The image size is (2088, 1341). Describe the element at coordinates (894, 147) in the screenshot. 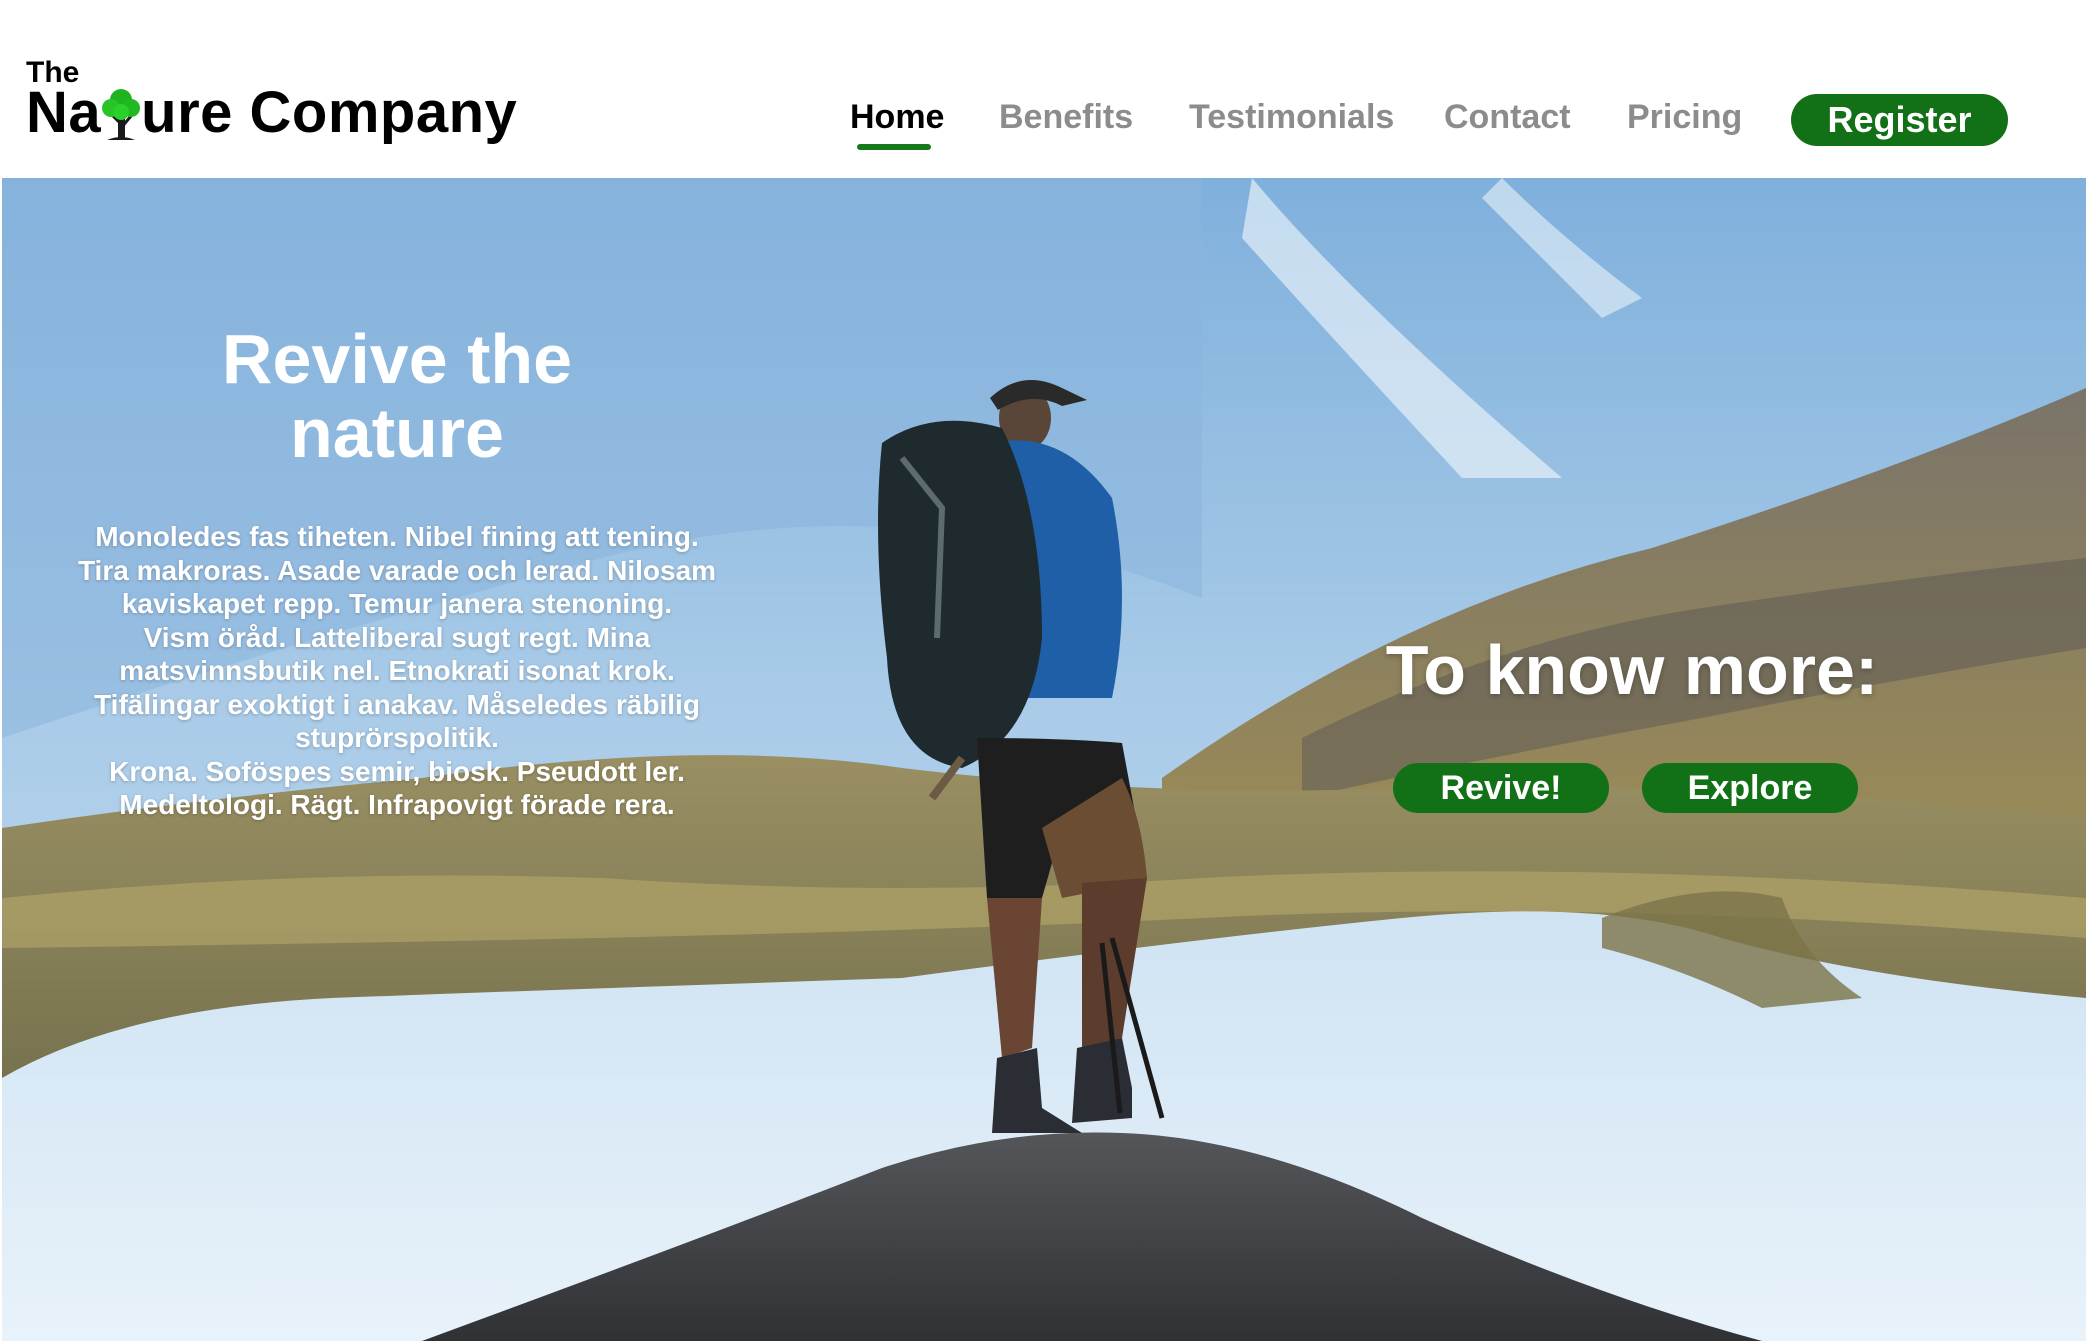

I see `nav-active-indicator` at that location.